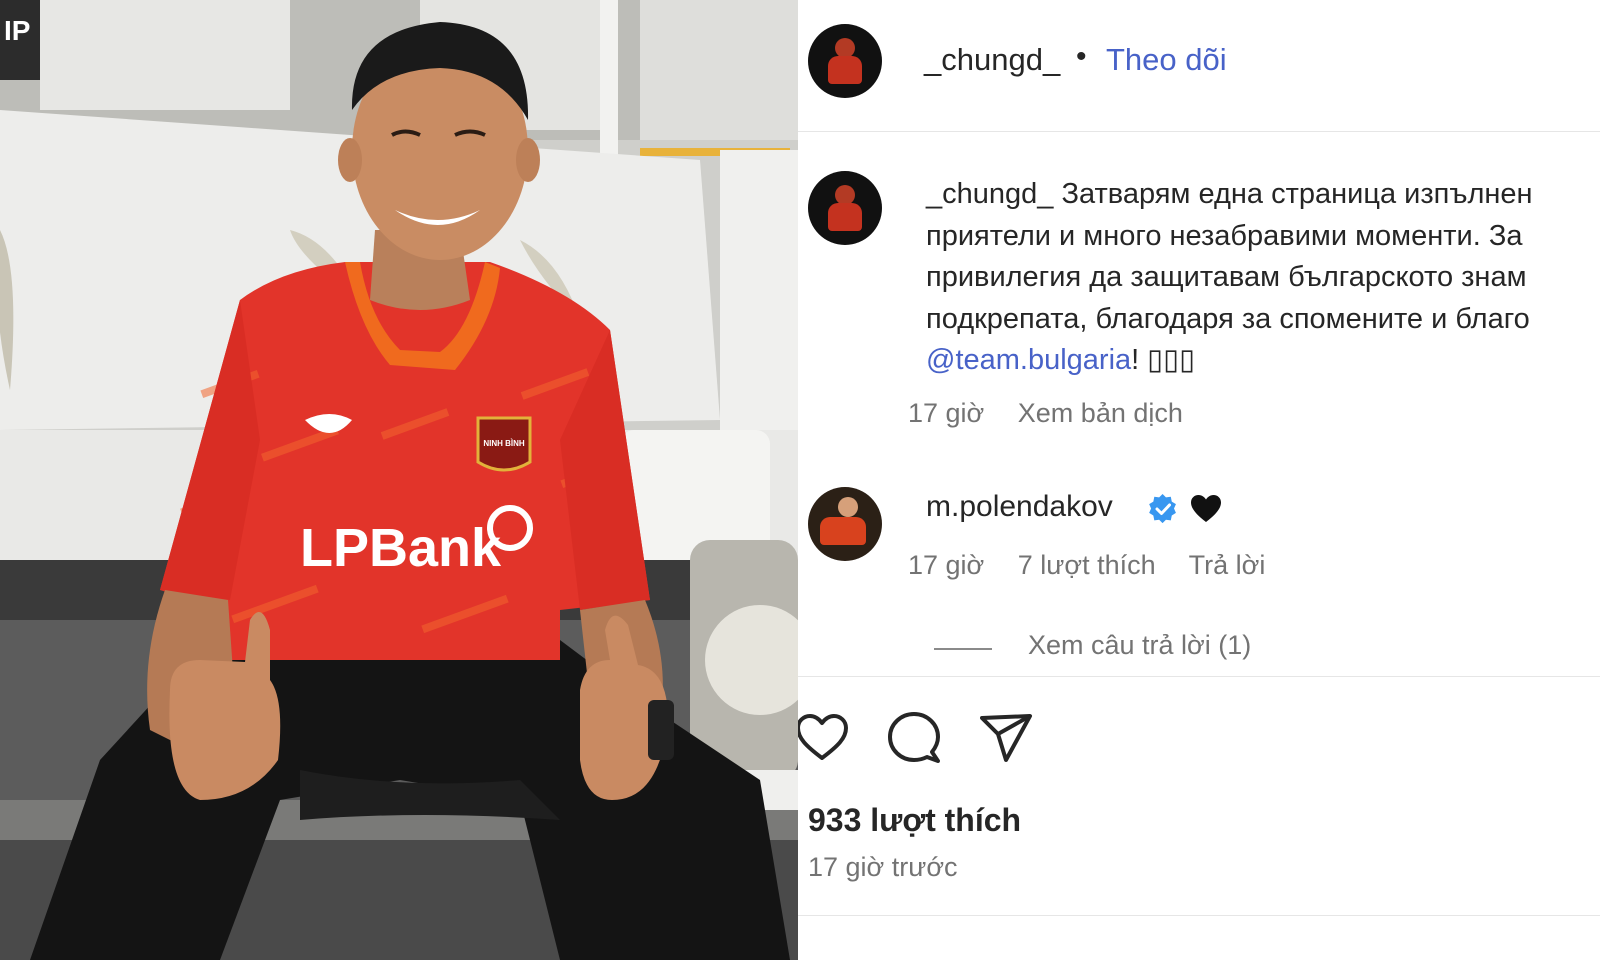 Image resolution: width=1600 pixels, height=960 pixels. Describe the element at coordinates (1162, 509) in the screenshot. I see `verified-badge-icon` at that location.